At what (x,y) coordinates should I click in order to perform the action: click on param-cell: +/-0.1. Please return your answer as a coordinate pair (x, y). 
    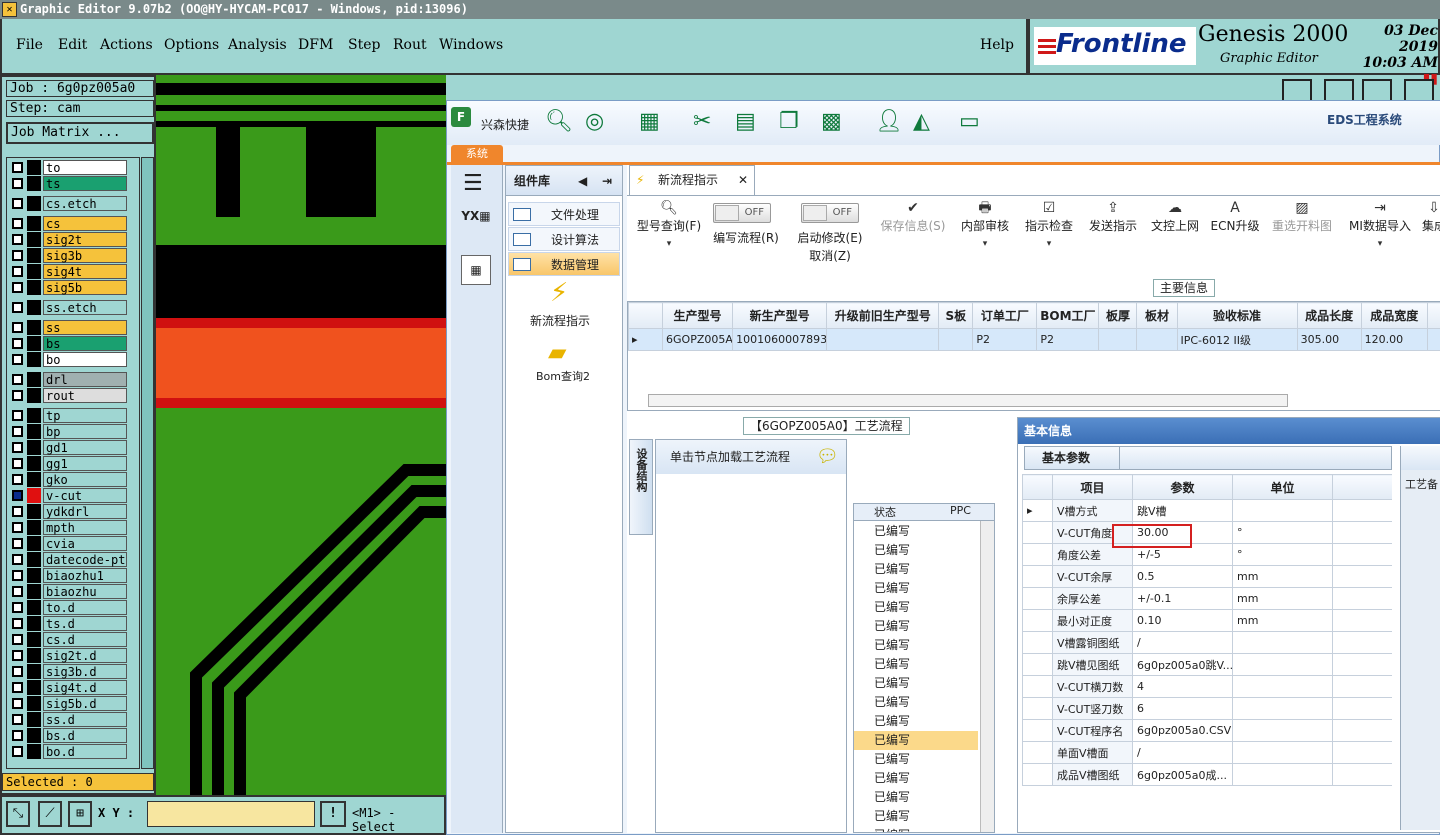
    Looking at the image, I should click on (1182, 598).